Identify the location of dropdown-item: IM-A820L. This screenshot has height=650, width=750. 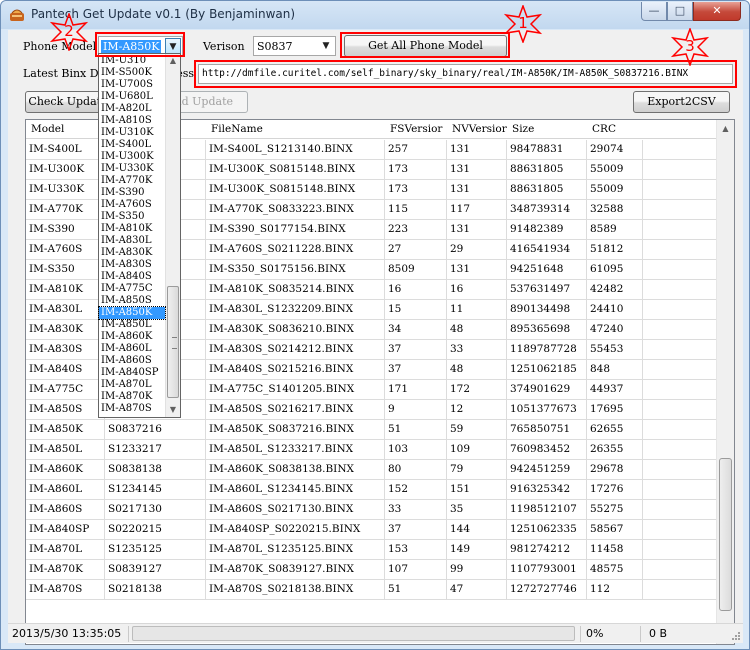
(132, 109).